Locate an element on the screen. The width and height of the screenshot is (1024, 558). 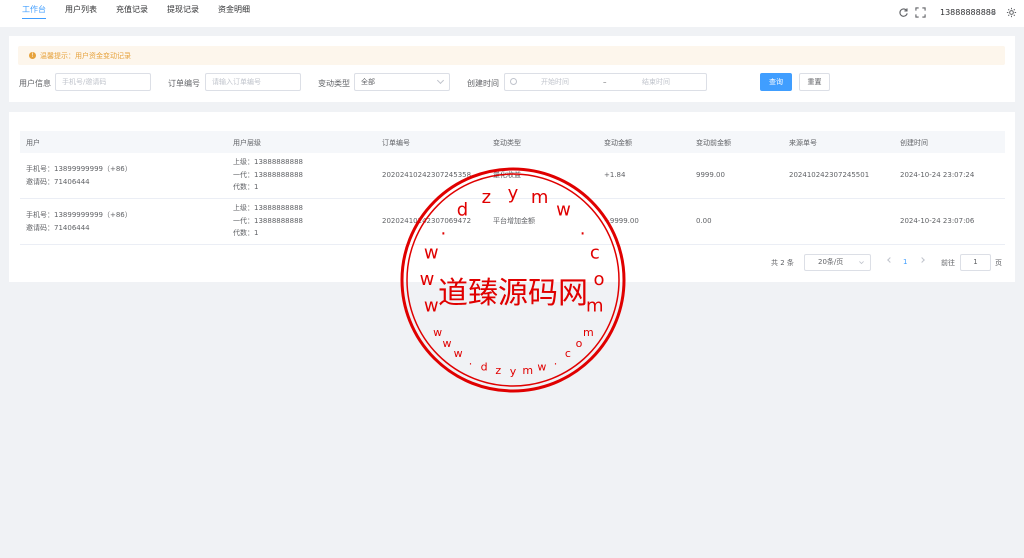
clock-icon is located at coordinates (513, 81).